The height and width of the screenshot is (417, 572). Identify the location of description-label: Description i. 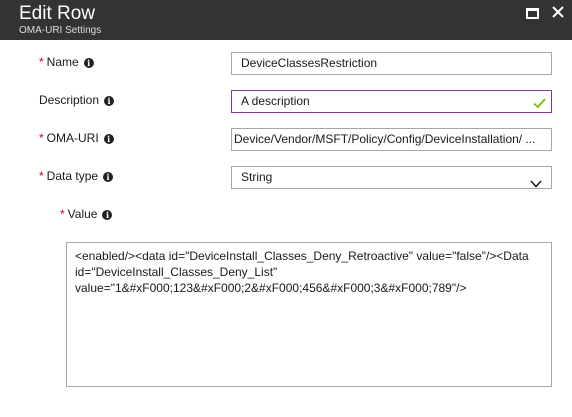
(77, 100).